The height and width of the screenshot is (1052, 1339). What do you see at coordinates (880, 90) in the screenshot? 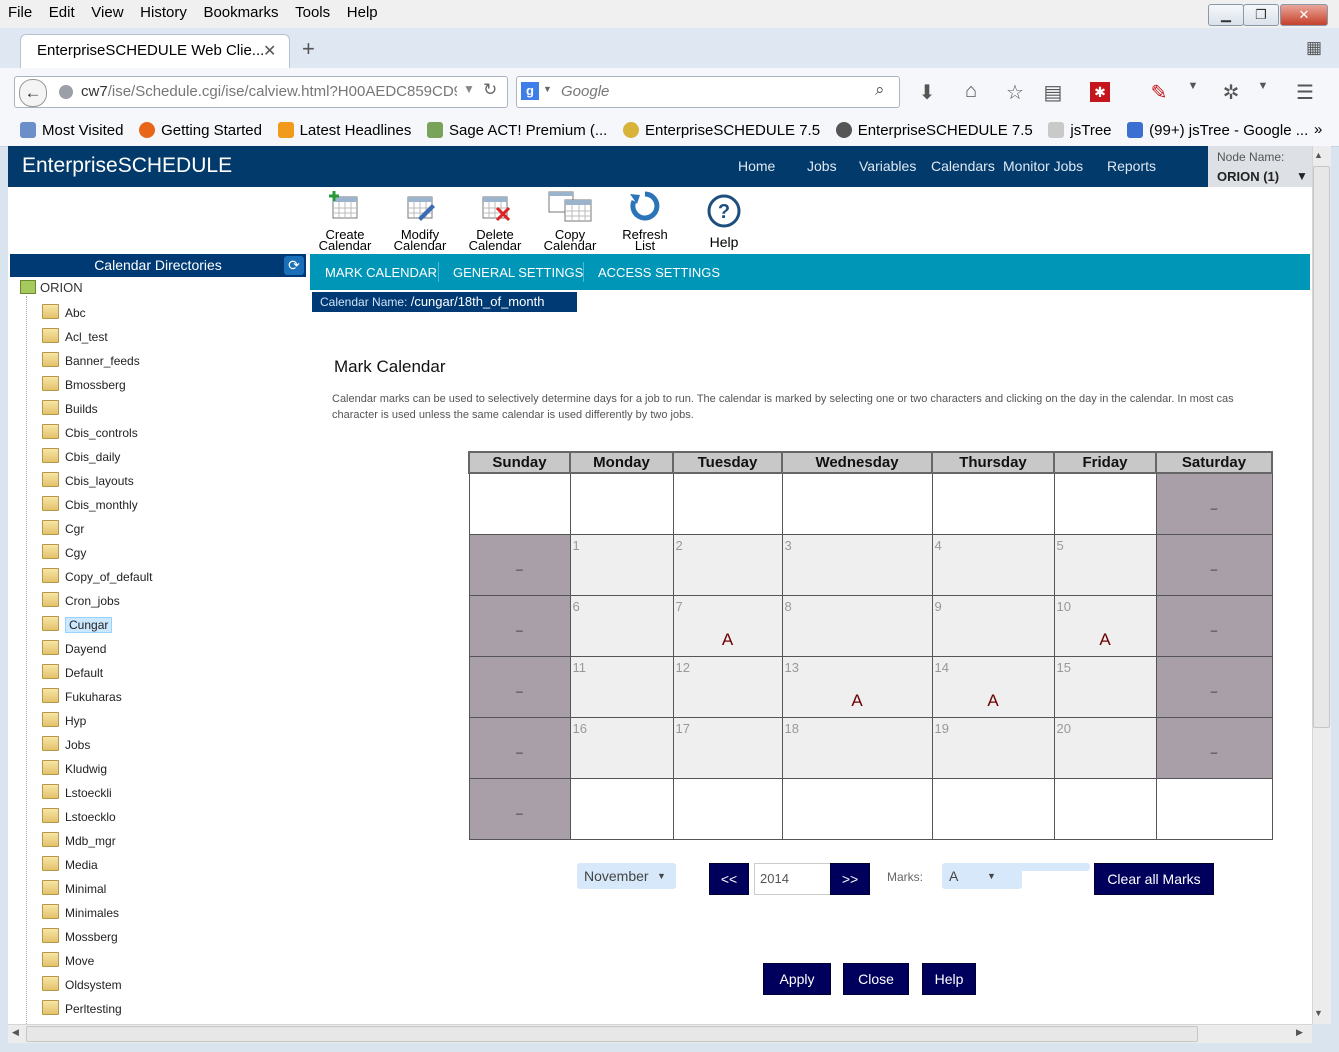
I see `search-icon: ⌕` at bounding box center [880, 90].